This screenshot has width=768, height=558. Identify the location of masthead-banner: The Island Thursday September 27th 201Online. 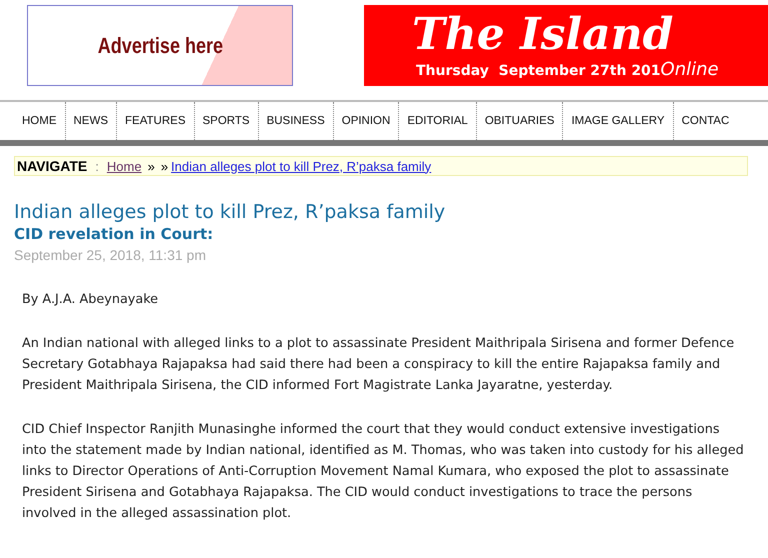
(566, 45).